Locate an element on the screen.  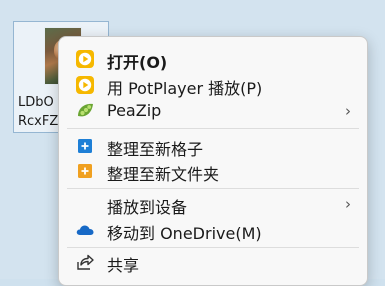
menu-item-cast-to-device: 播放到设备 › is located at coordinates (213, 204).